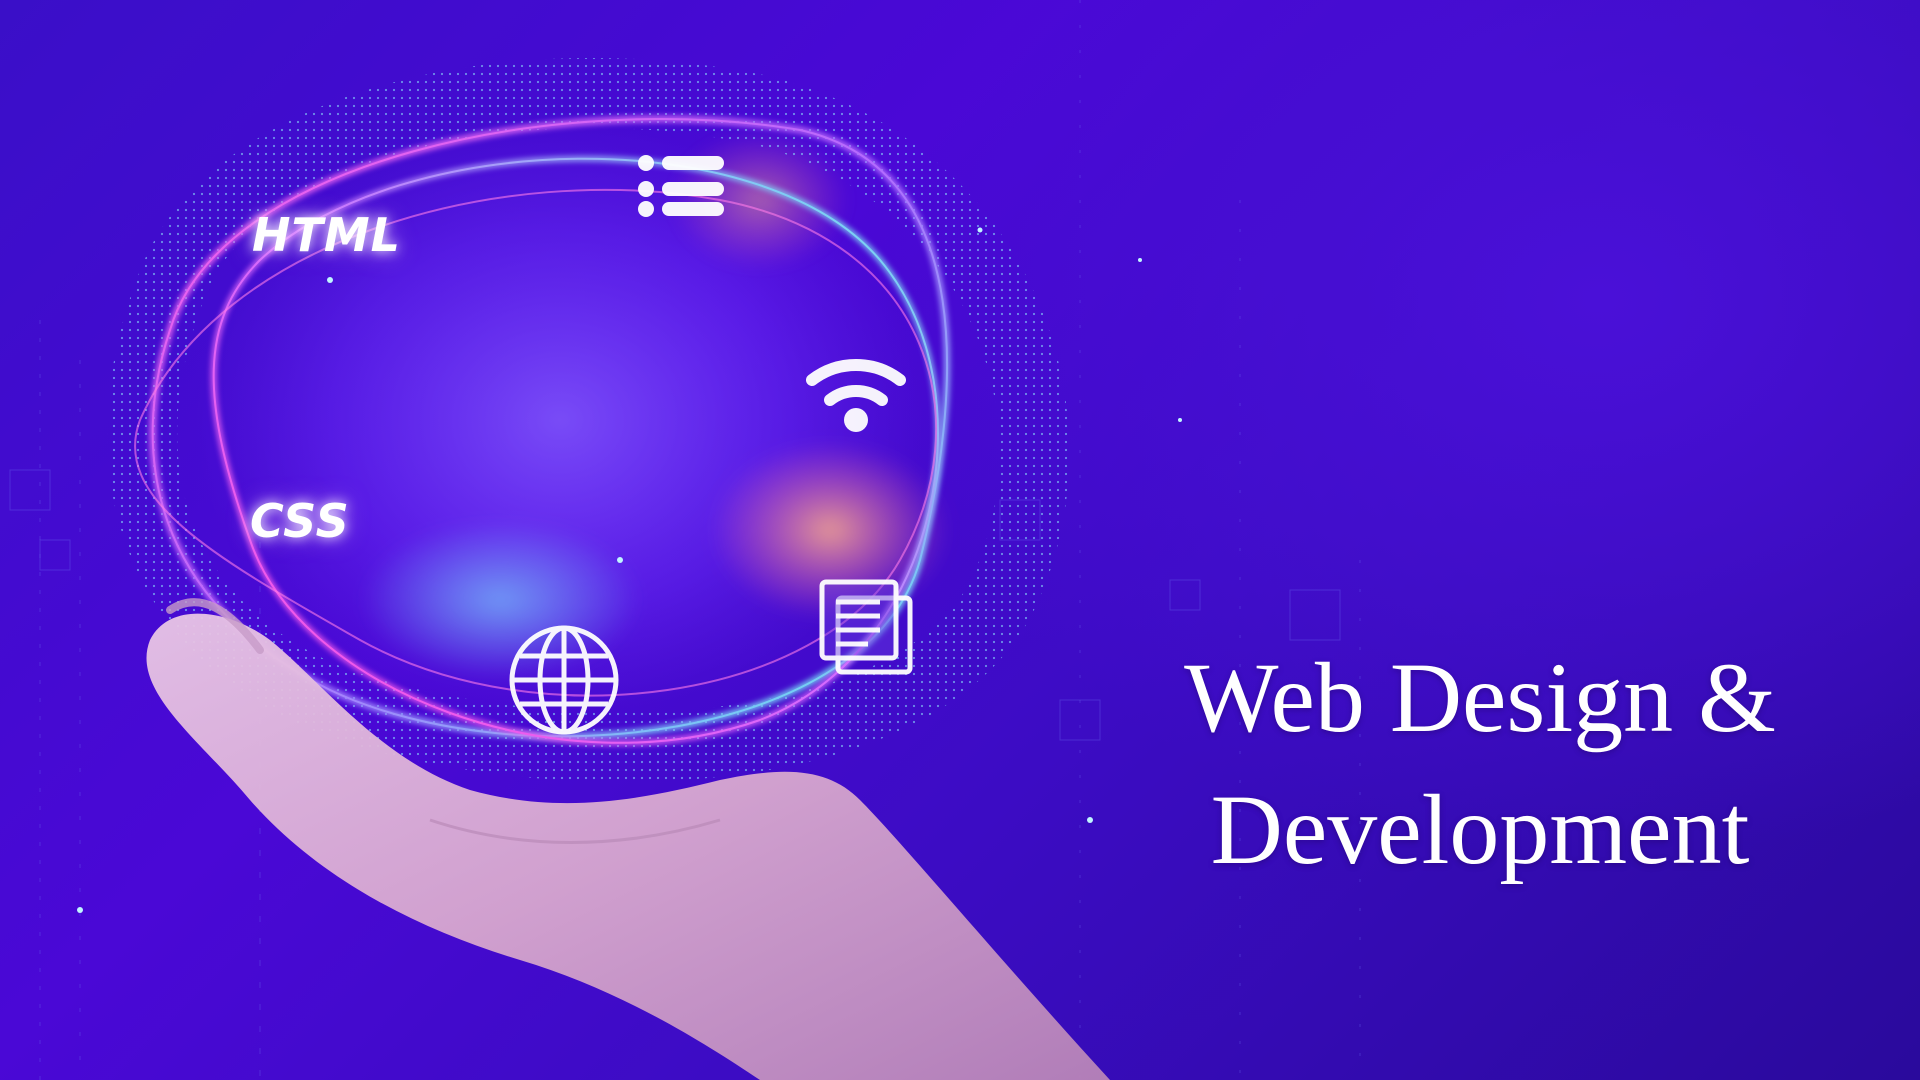 The height and width of the screenshot is (1080, 1920). Describe the element at coordinates (564, 680) in the screenshot. I see `globe-icon` at that location.